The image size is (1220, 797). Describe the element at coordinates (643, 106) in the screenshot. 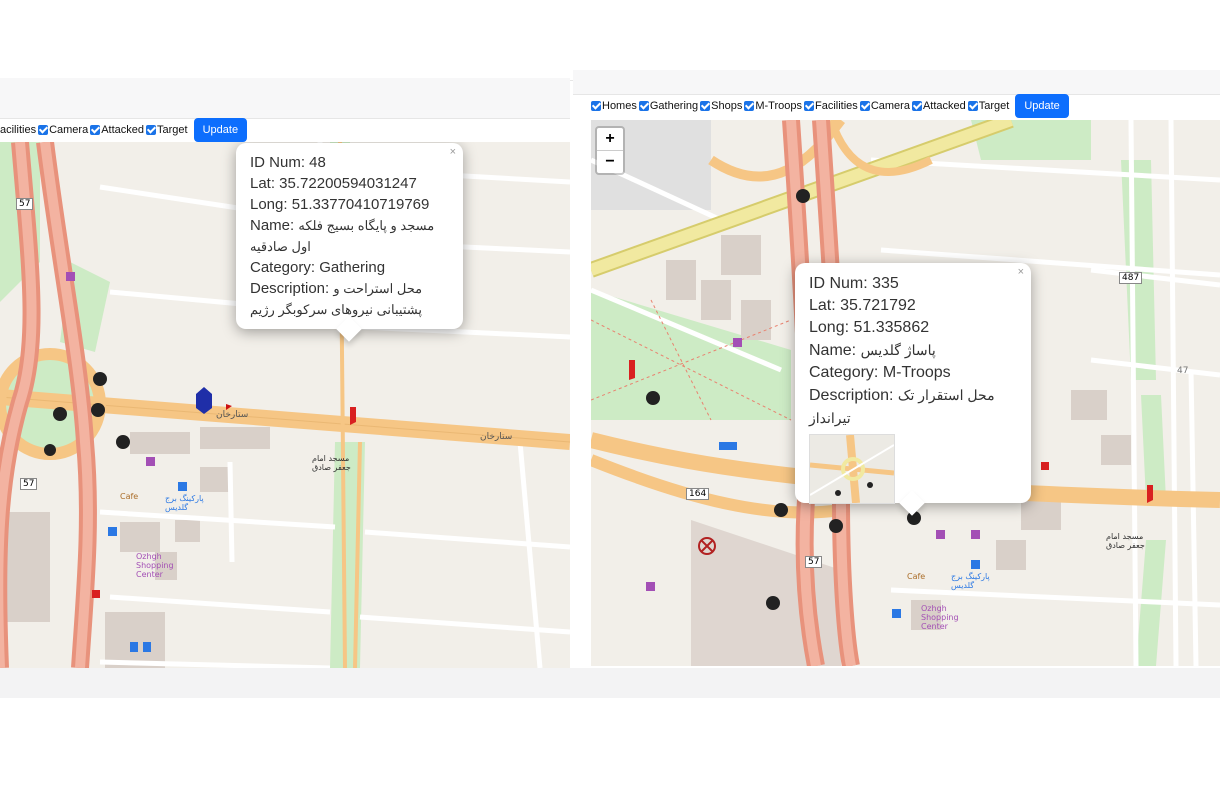

I see `checkbox-gathering` at that location.